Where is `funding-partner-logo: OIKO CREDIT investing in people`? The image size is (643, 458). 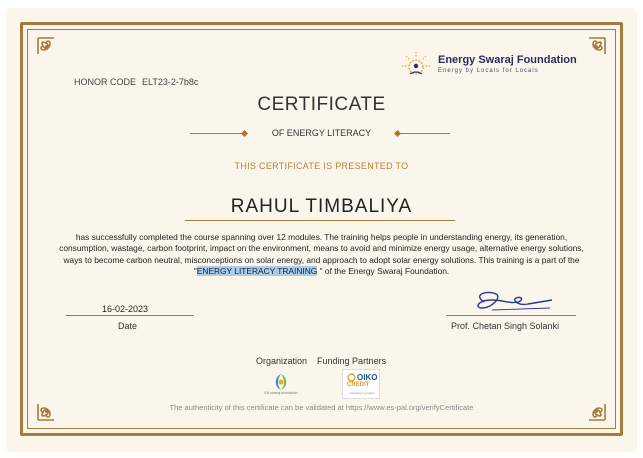
funding-partner-logo: OIKO CREDIT investing in people is located at coordinates (361, 384).